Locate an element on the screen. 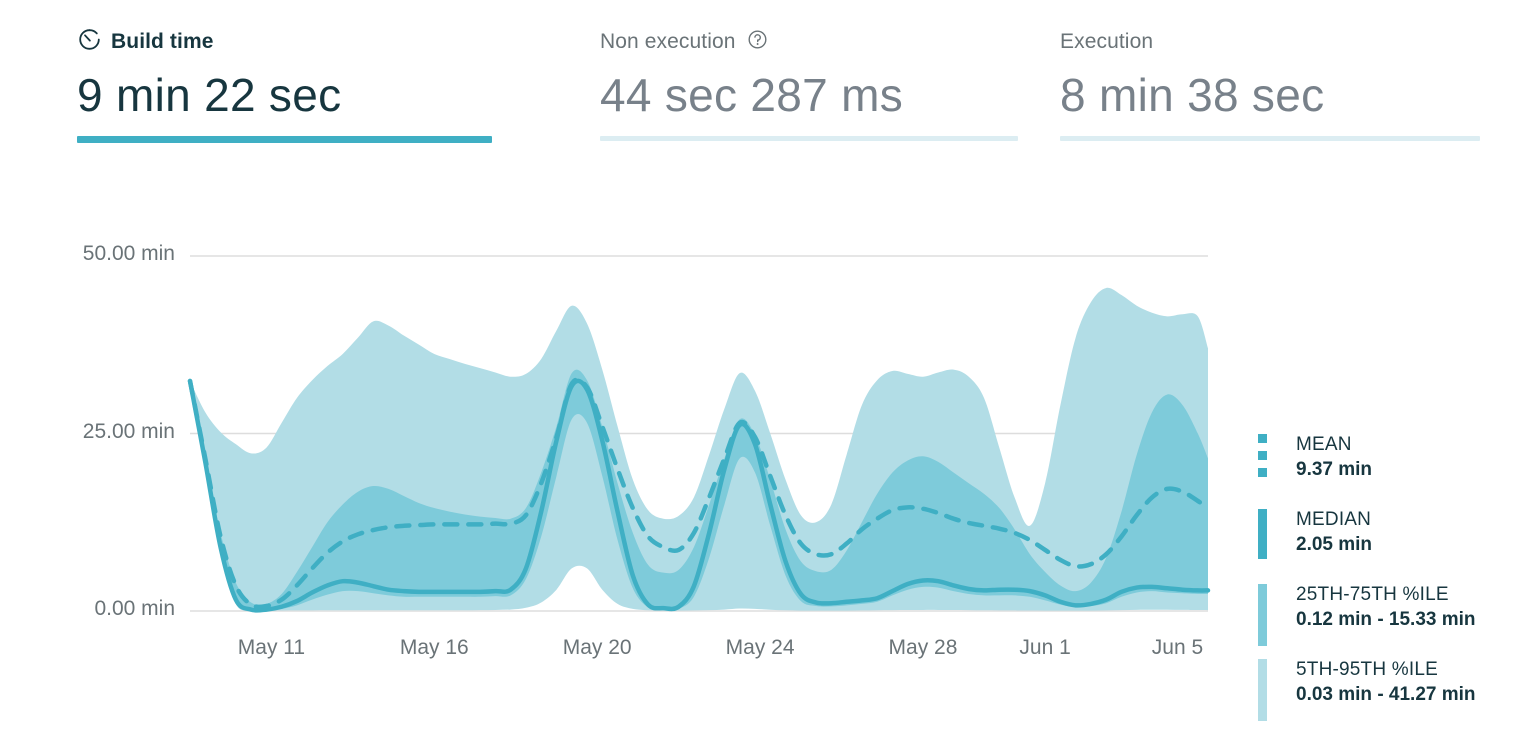 Image resolution: width=1526 pixels, height=734 pixels. legend-swatch-mean-icon is located at coordinates (1262, 459).